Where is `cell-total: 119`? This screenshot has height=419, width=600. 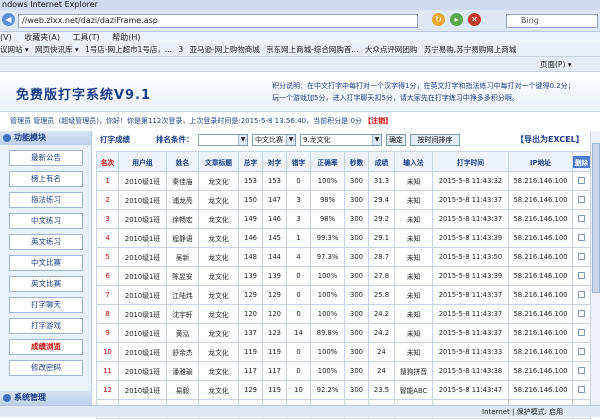
cell-total: 119 is located at coordinates (250, 352).